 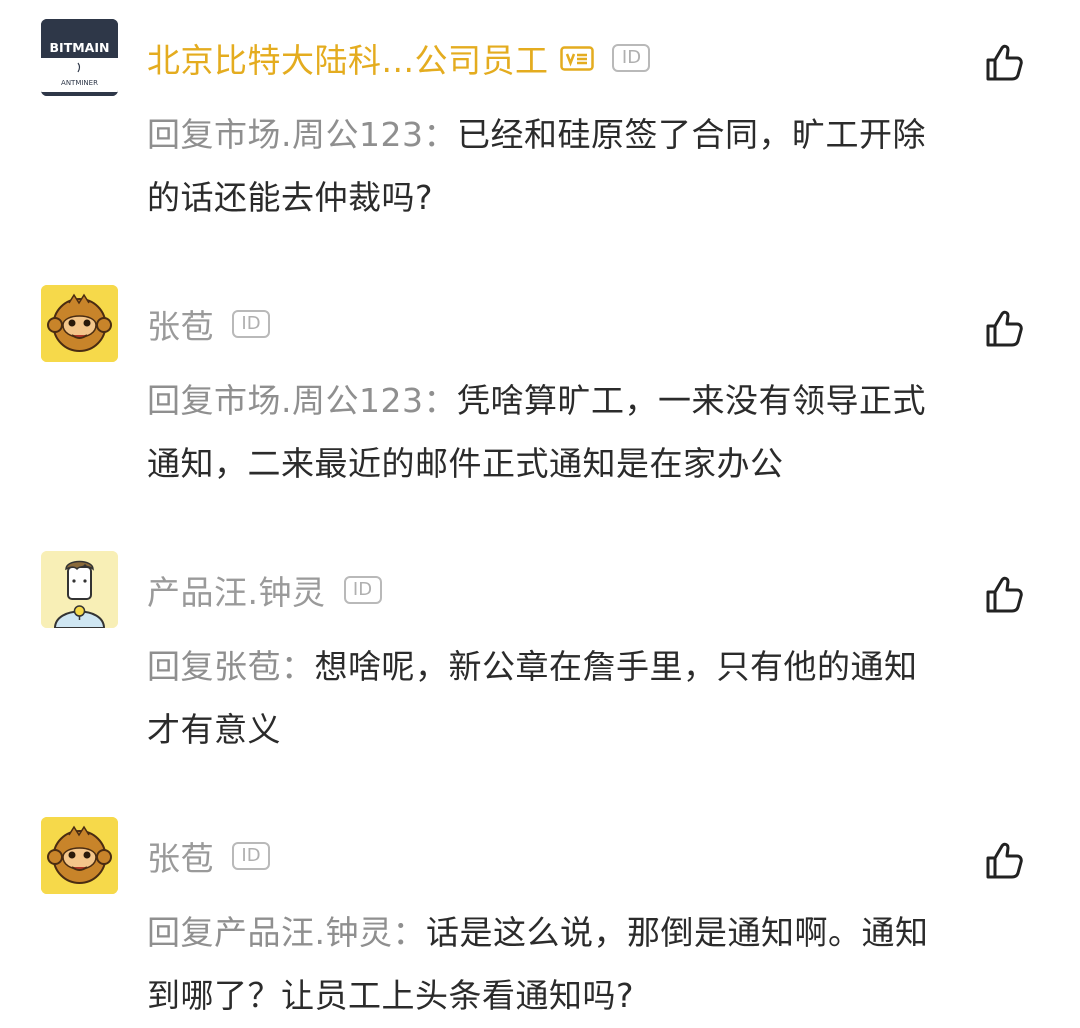 I want to click on comment-text: 回复产品汪.钟灵：话是这么说，那倒是通知啊。通知到哪了？让员工上头条看通知吗?, so click(x=547, y=964).